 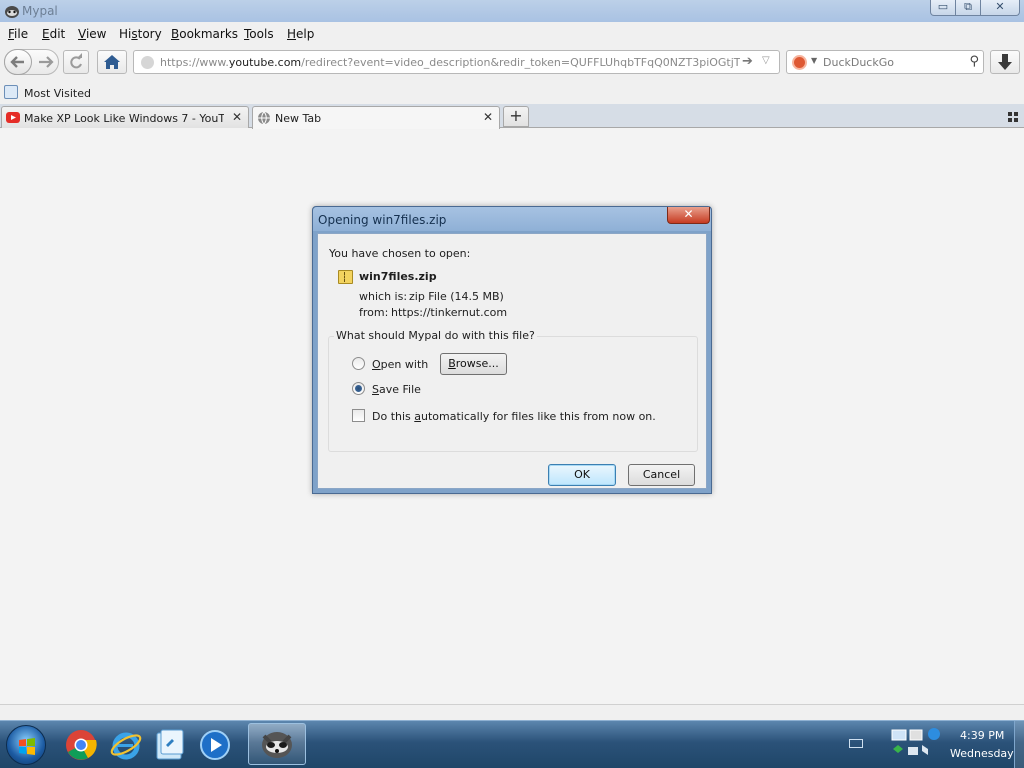 What do you see at coordinates (858, 62) in the screenshot?
I see `search-input: DuckDuckGo` at bounding box center [858, 62].